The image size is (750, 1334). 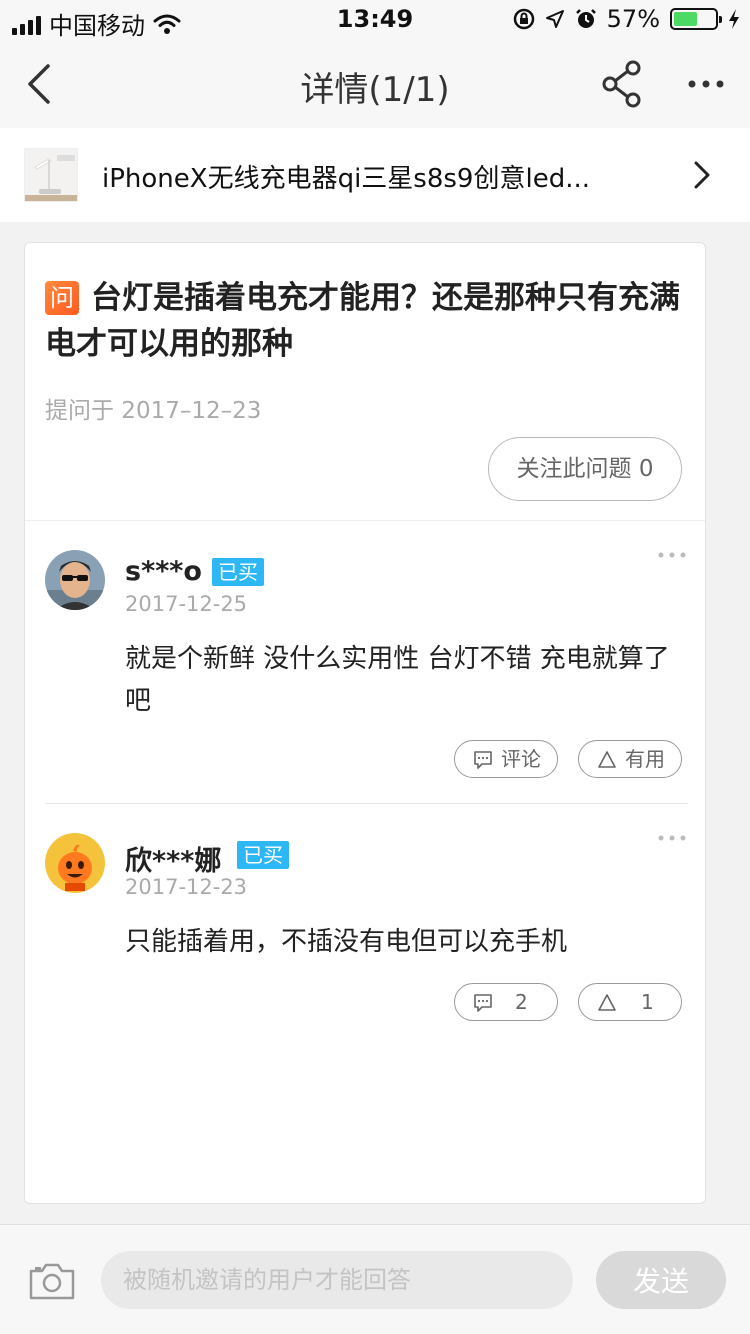 I want to click on answer-date: 2017-12-25, so click(x=186, y=604).